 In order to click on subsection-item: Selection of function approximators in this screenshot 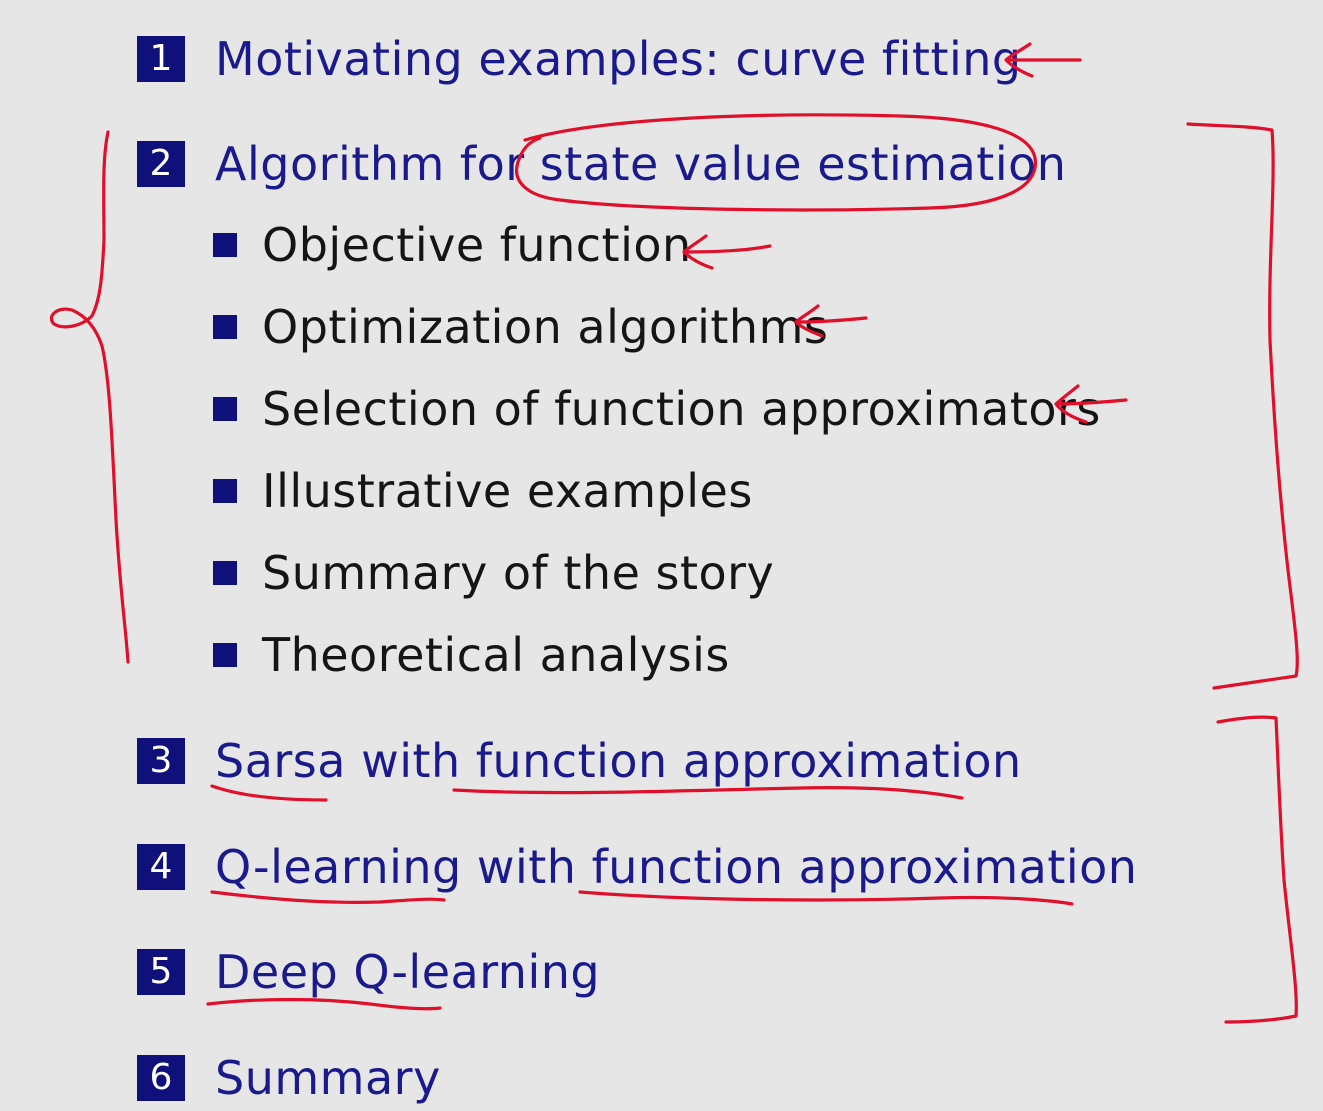, I will do `click(657, 409)`.